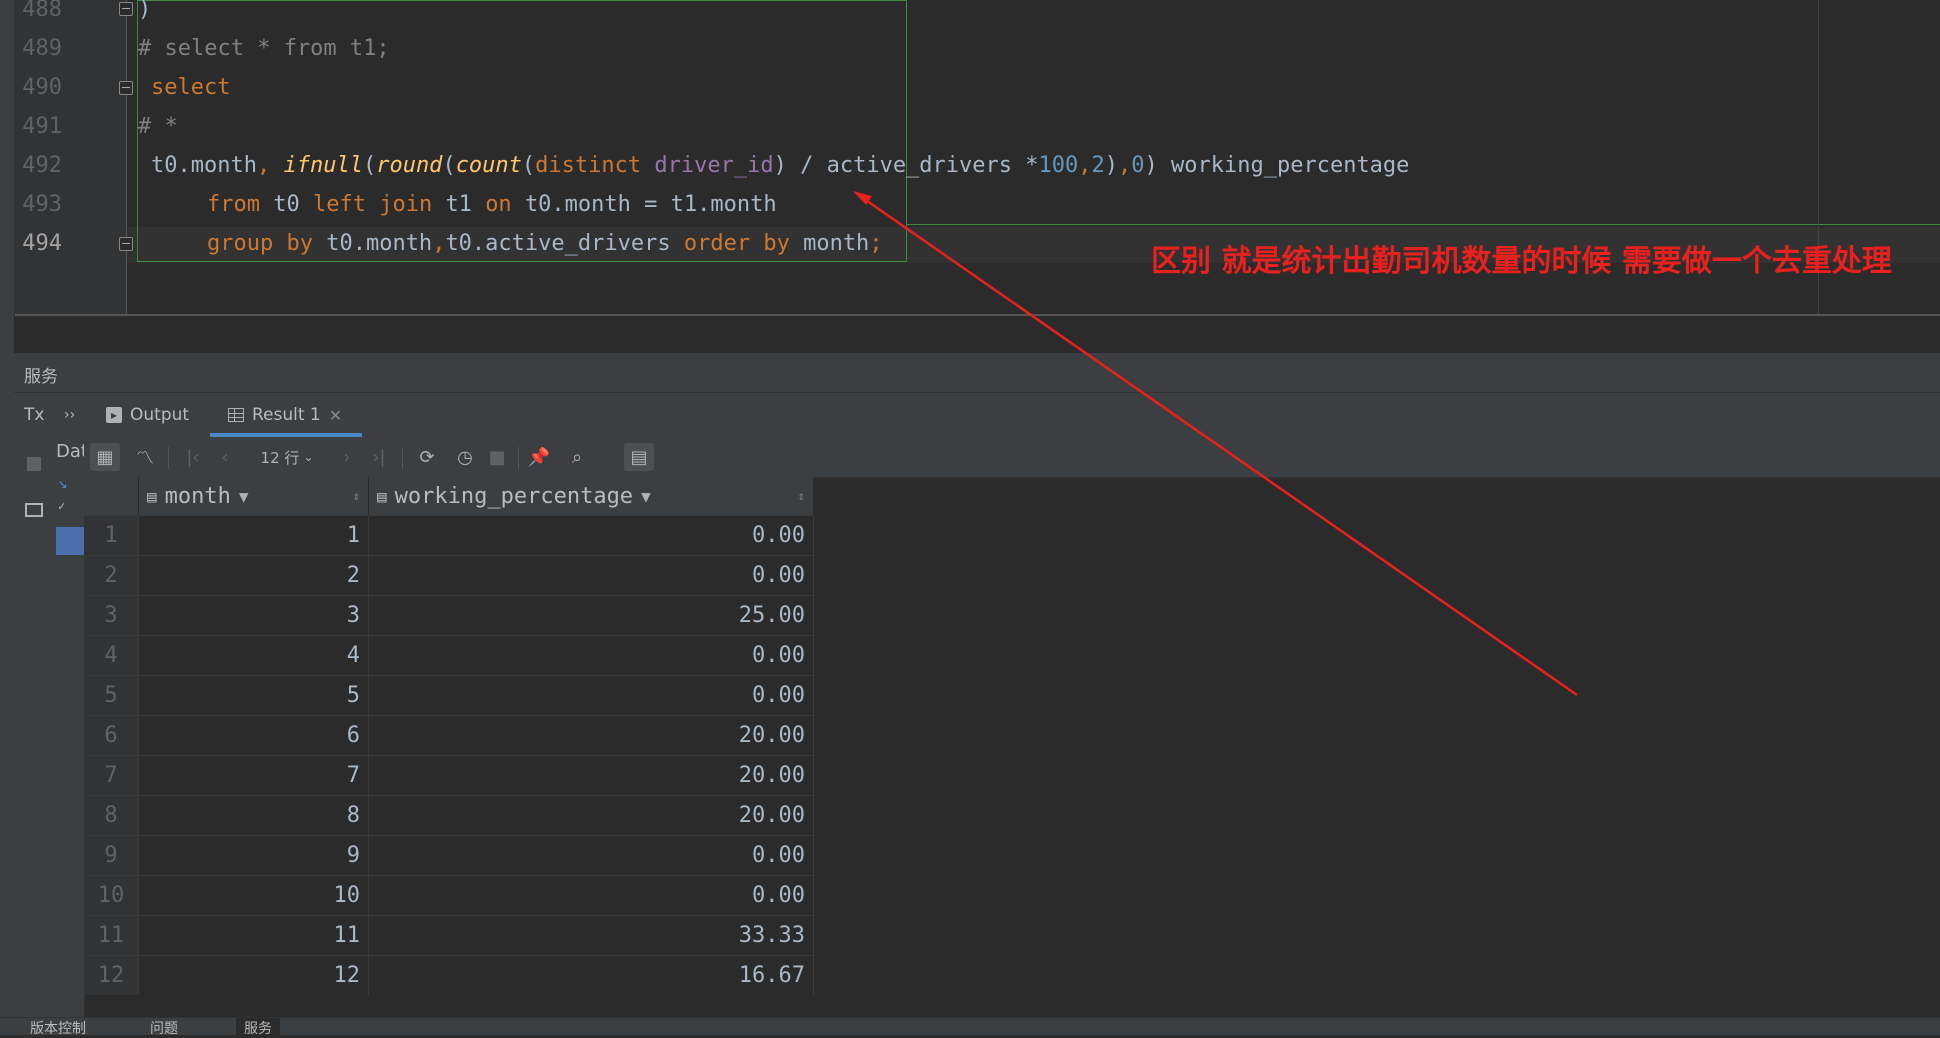 This screenshot has height=1038, width=1940. I want to click on annotation-note: 区别 就是统计出勤司机数量的时候 需要做一个去重处理, so click(1521, 261).